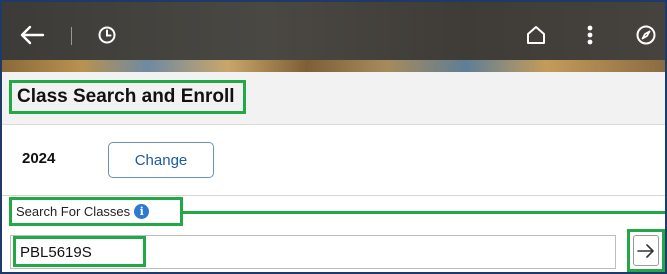 The width and height of the screenshot is (667, 274). What do you see at coordinates (71, 36) in the screenshot?
I see `toolbar-divider` at bounding box center [71, 36].